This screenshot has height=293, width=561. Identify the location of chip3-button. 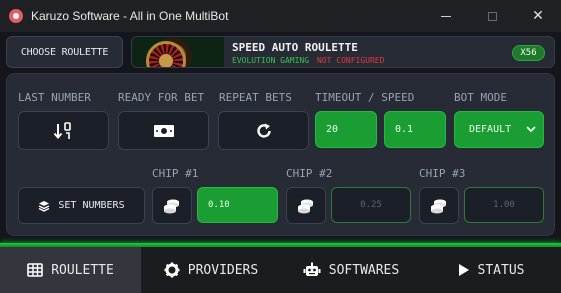
(439, 205).